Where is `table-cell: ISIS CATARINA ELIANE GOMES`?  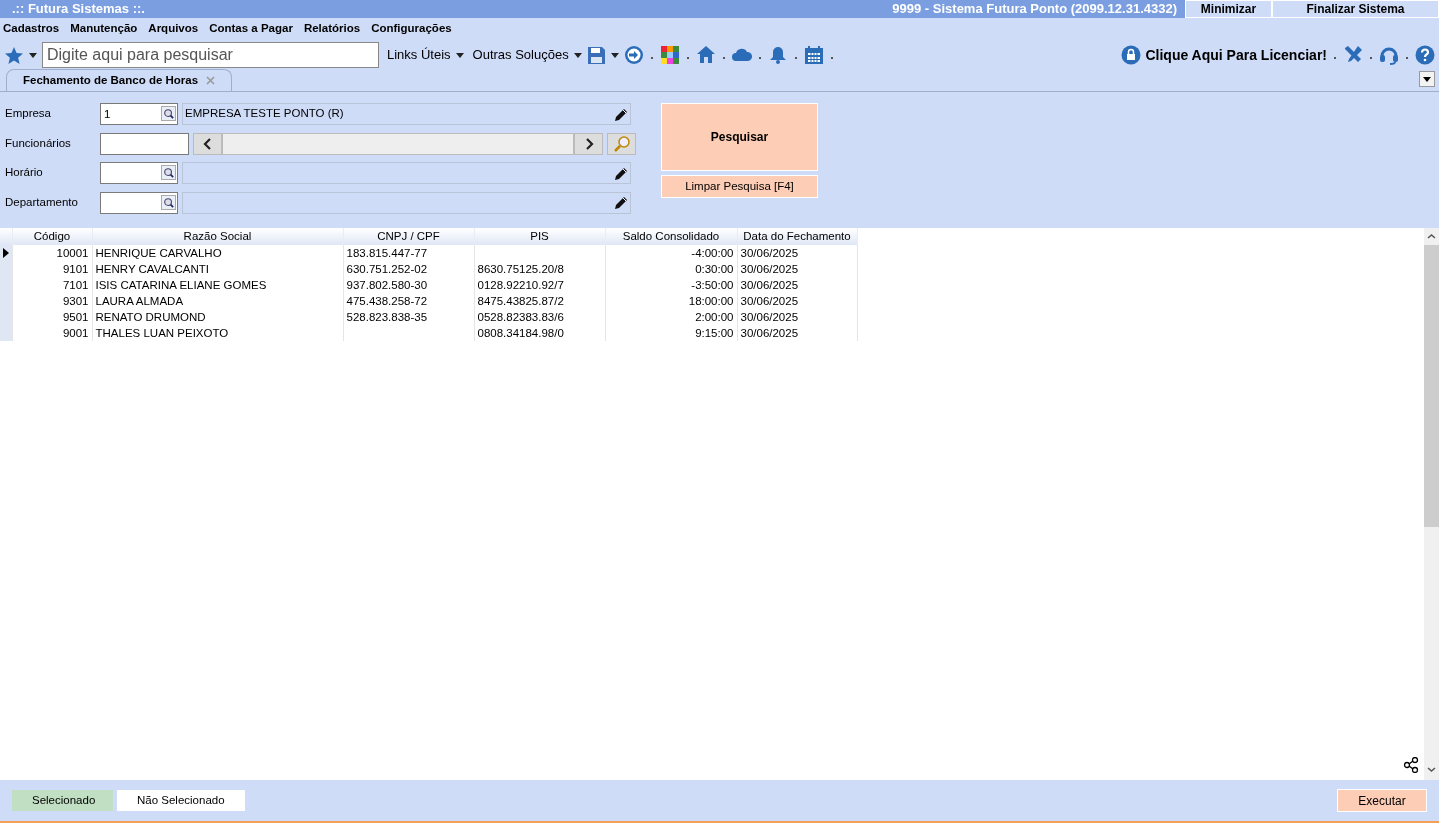
table-cell: ISIS CATARINA ELIANE GOMES is located at coordinates (217, 285).